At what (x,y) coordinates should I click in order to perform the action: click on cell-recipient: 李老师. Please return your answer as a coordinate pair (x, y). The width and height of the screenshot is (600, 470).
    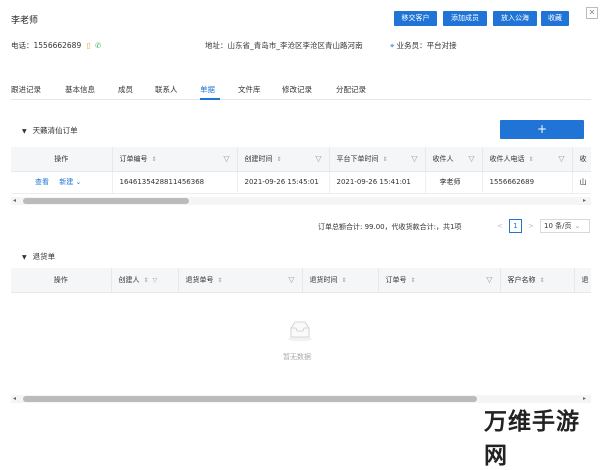
    Looking at the image, I should click on (454, 182).